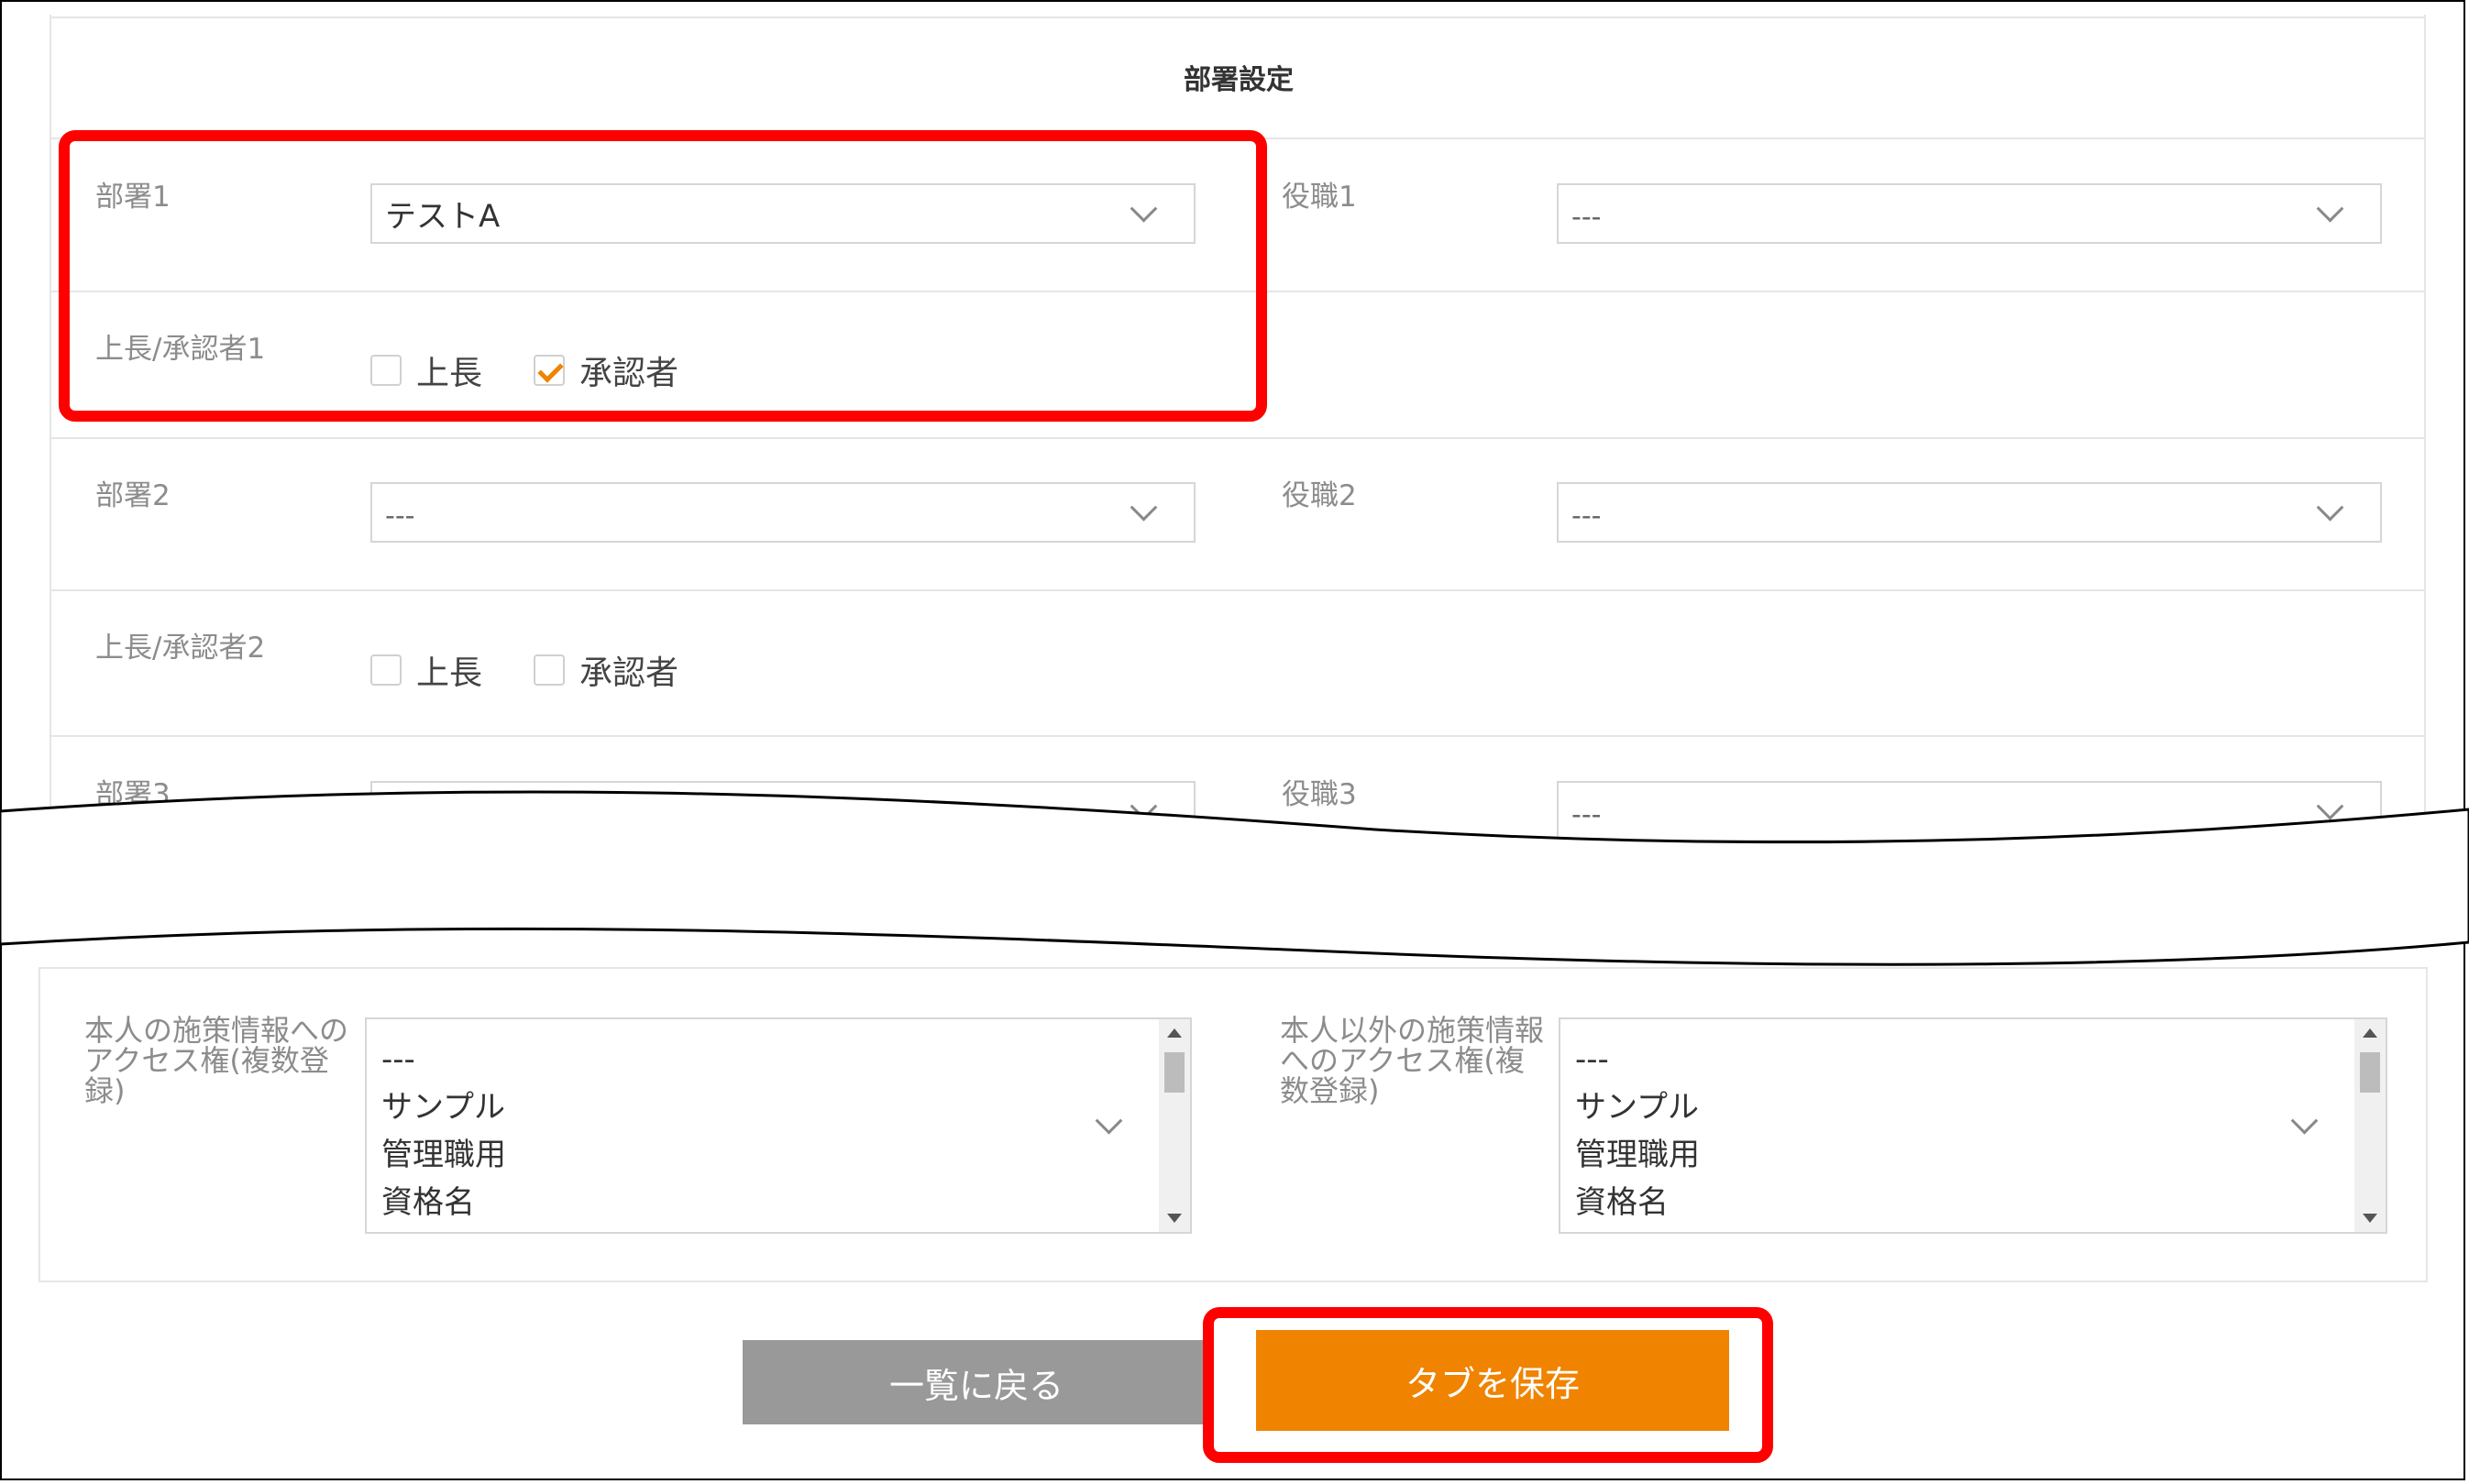 This screenshot has width=2469, height=1484. What do you see at coordinates (1319, 197) in the screenshot?
I see `role1-label: 役職1` at bounding box center [1319, 197].